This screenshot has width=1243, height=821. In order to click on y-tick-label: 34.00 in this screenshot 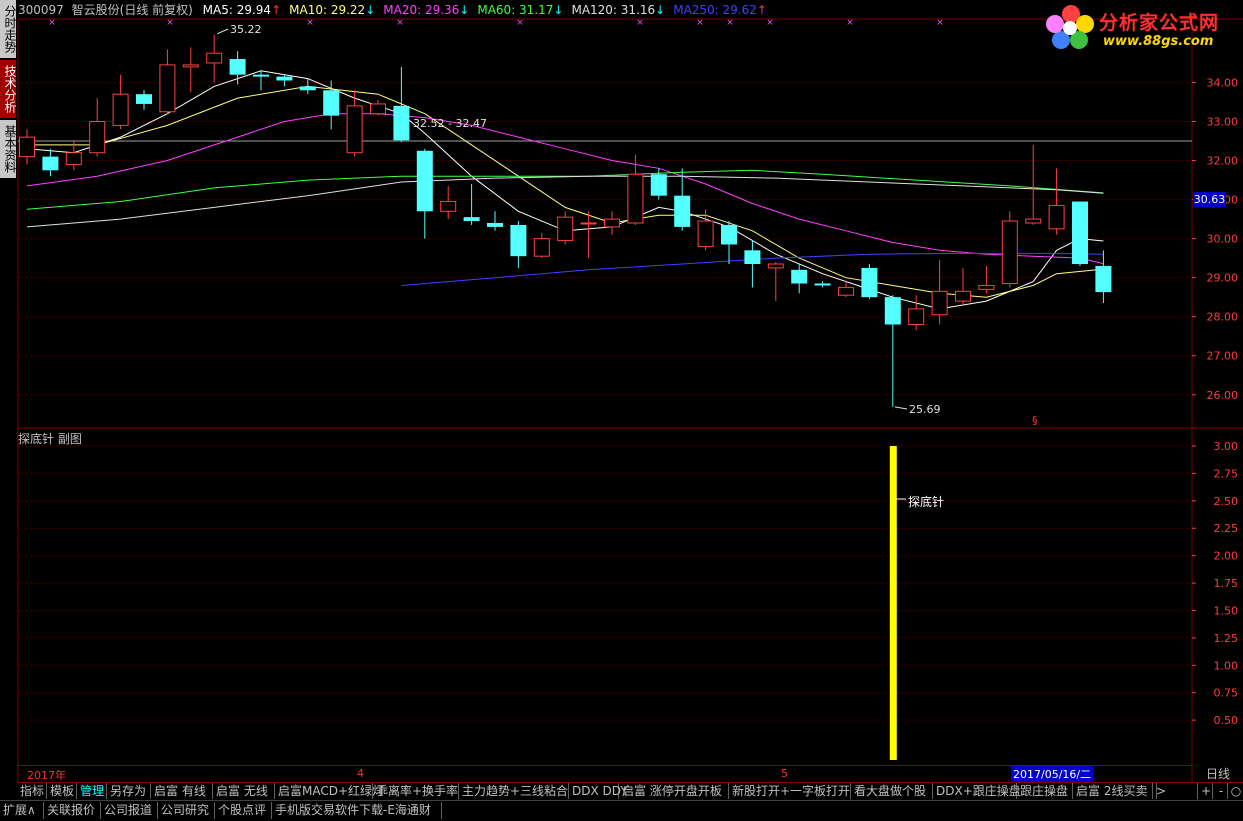, I will do `click(1223, 82)`.